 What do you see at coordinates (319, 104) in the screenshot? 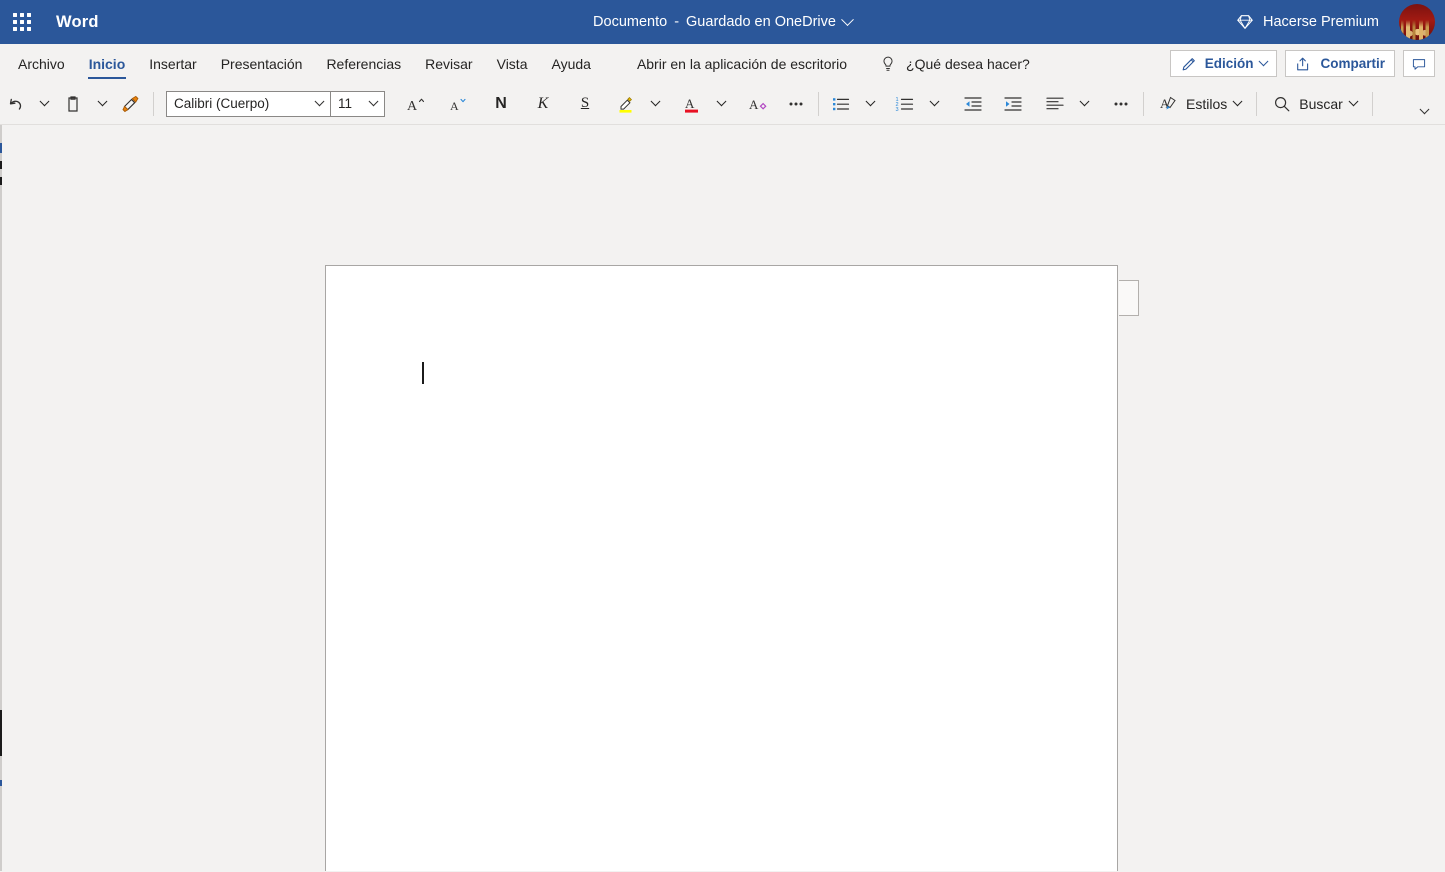
I see `font-name-dropdown-button` at bounding box center [319, 104].